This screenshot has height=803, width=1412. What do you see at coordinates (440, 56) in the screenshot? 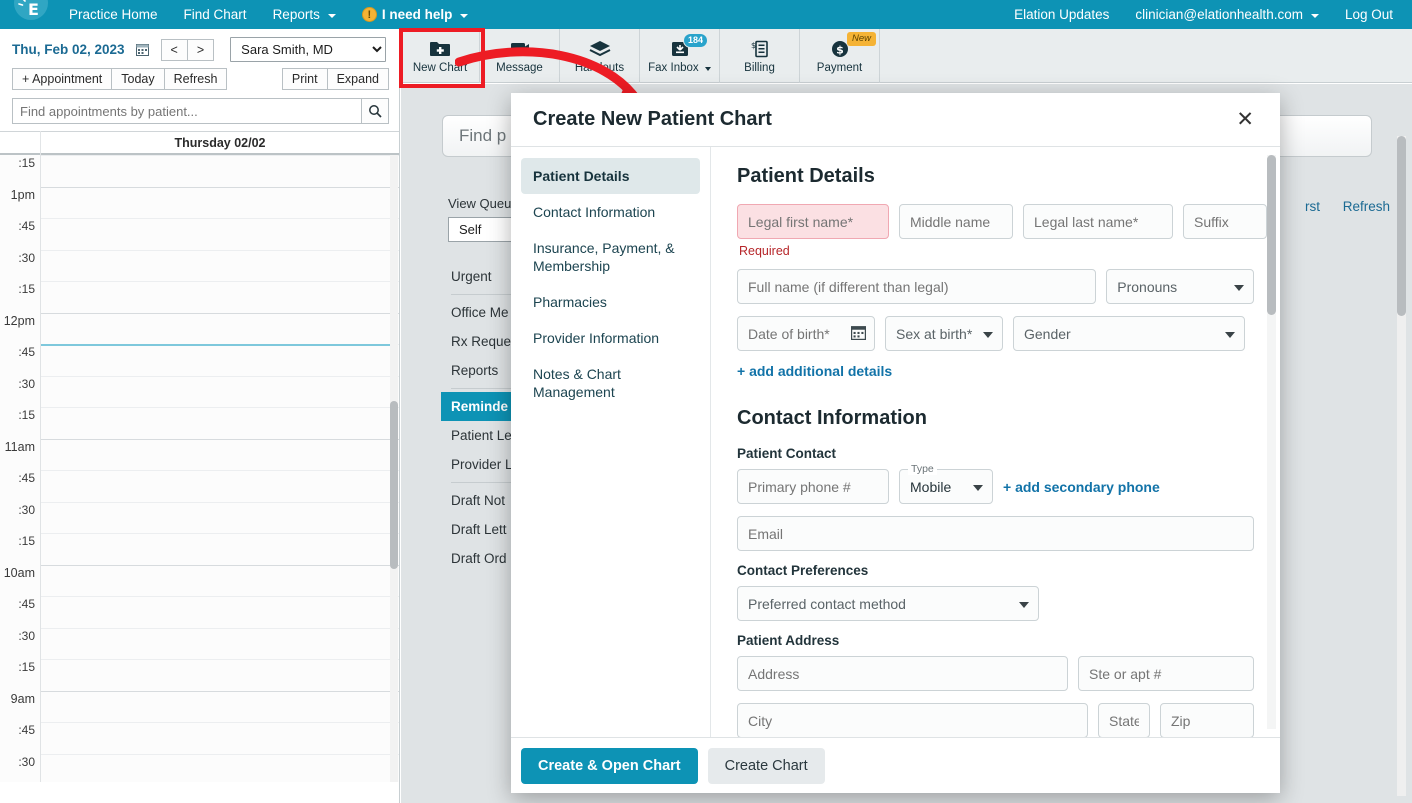
I see `new-chart-button: New Chart` at bounding box center [440, 56].